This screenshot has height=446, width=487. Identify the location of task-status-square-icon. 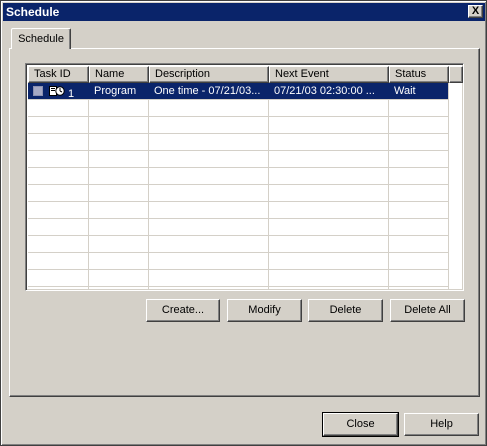
(38, 91).